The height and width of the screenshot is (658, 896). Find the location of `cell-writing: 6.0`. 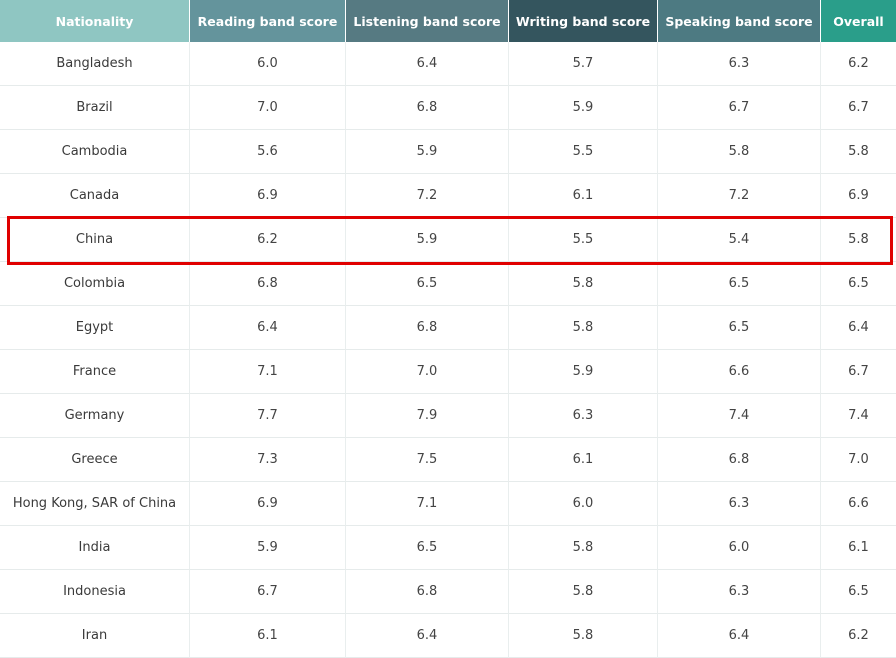

cell-writing: 6.0 is located at coordinates (583, 504).